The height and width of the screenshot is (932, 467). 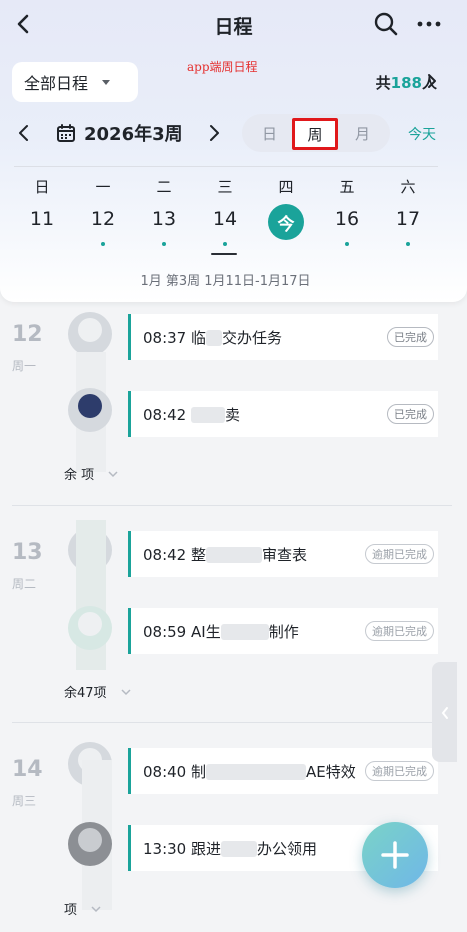 I want to click on weekday-label: 二, so click(x=164, y=187).